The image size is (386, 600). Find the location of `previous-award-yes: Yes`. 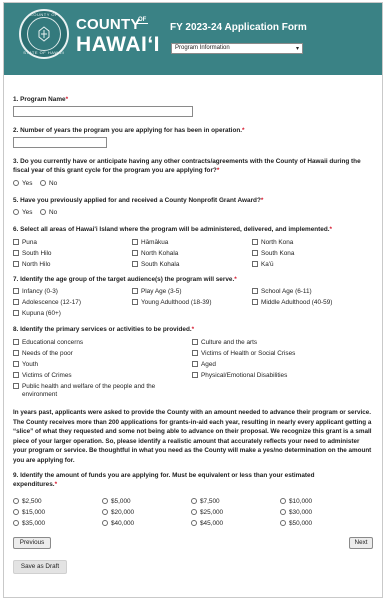

previous-award-yes: Yes is located at coordinates (22, 213).